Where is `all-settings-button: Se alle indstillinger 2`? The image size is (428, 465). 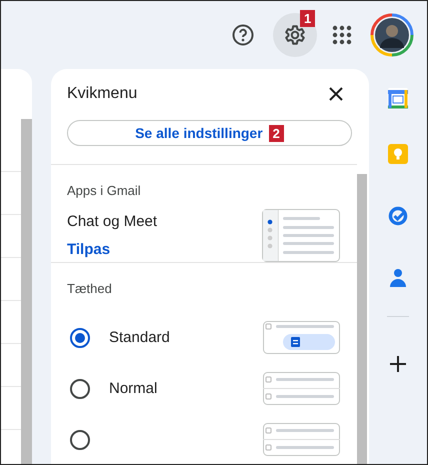
all-settings-button: Se alle indstillinger 2 is located at coordinates (209, 133).